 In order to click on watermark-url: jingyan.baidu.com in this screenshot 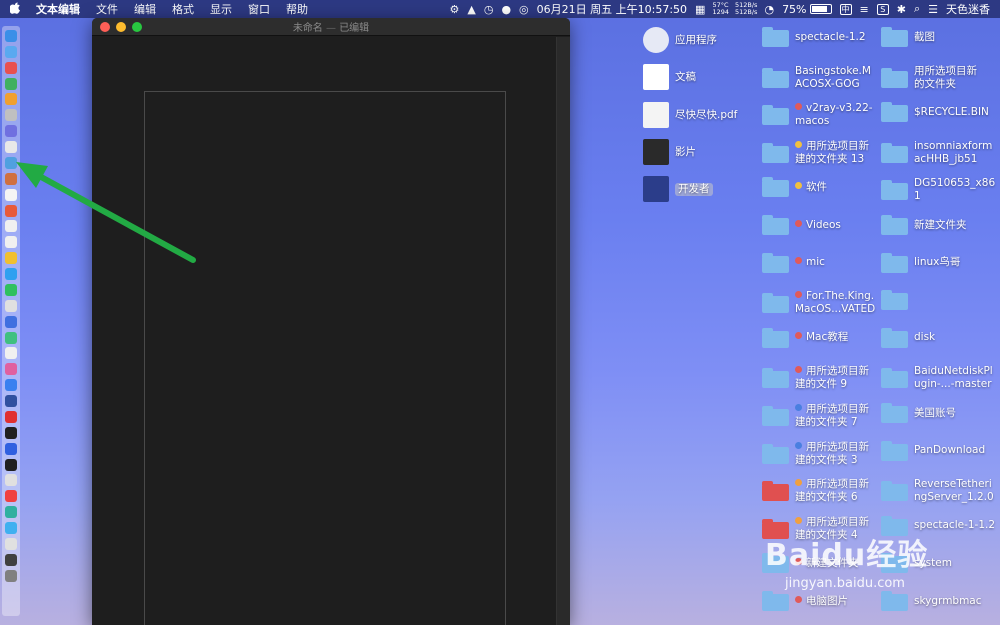, I will do `click(845, 583)`.